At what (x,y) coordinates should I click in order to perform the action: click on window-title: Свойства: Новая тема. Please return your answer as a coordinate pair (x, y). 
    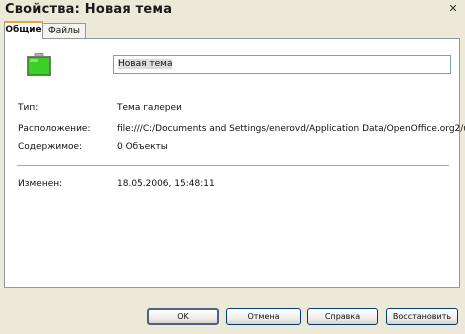
    Looking at the image, I should click on (89, 9).